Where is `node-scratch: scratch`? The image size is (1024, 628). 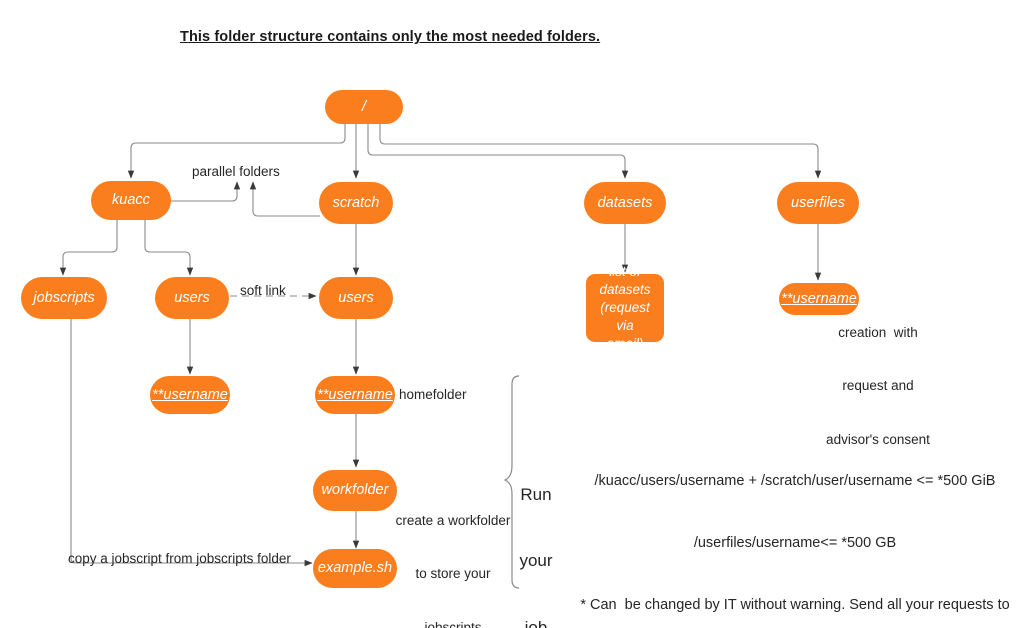
node-scratch: scratch is located at coordinates (356, 203).